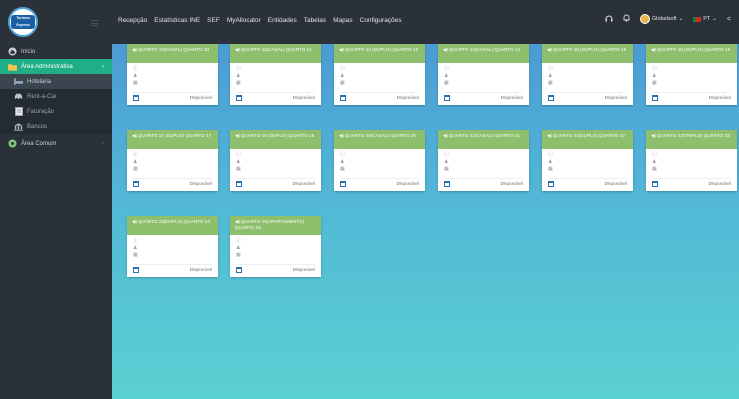 The width and height of the screenshot is (739, 399). What do you see at coordinates (379, 53) in the screenshot?
I see `room-card-header: ◀)QUARTO 12 (DUPLO) QUARTO 12` at bounding box center [379, 53].